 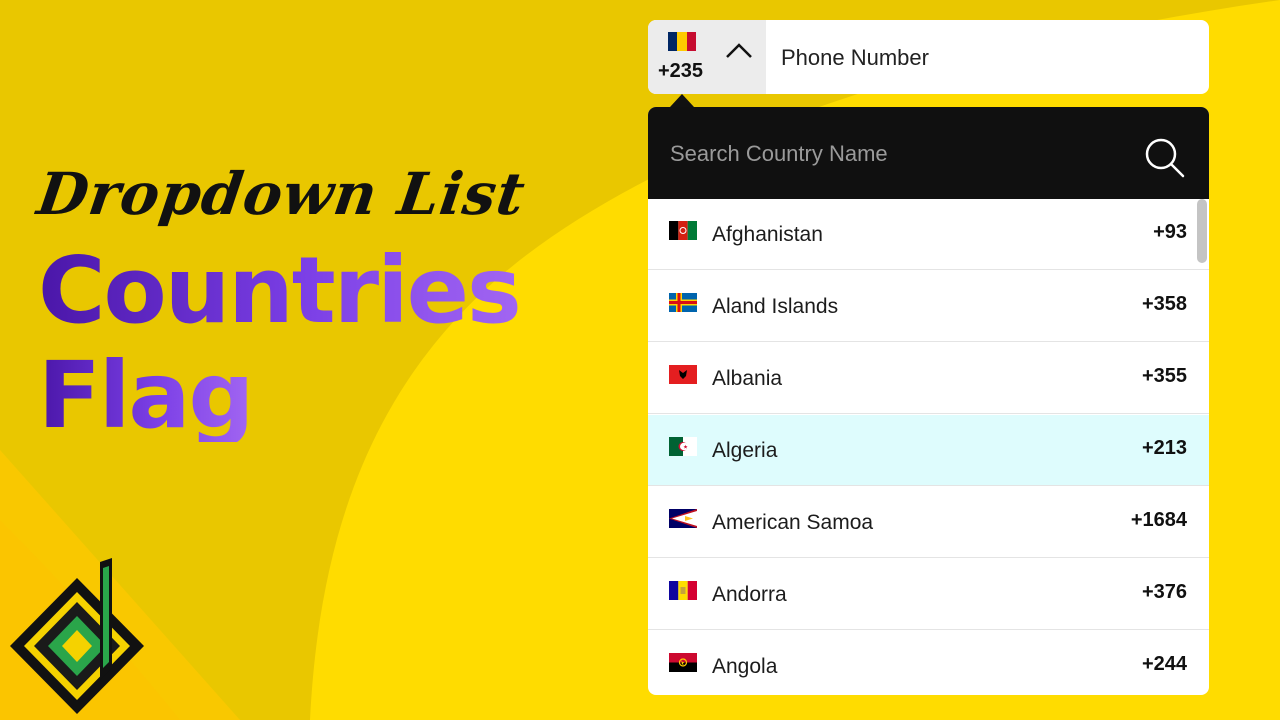 What do you see at coordinates (1164, 157) in the screenshot?
I see `search-icon` at bounding box center [1164, 157].